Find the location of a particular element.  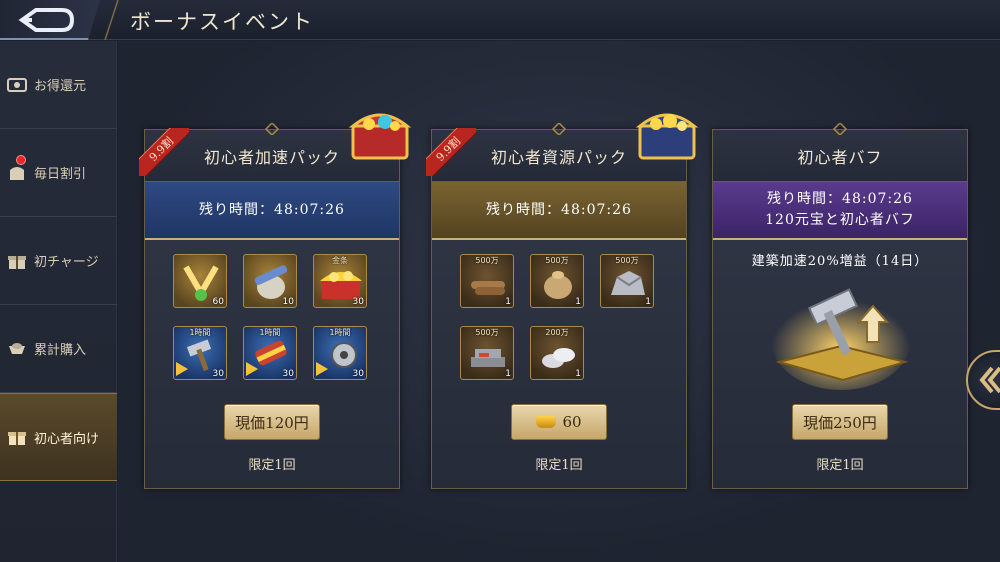

buff-subtitle: 120元宝と初心者バフ is located at coordinates (840, 220).